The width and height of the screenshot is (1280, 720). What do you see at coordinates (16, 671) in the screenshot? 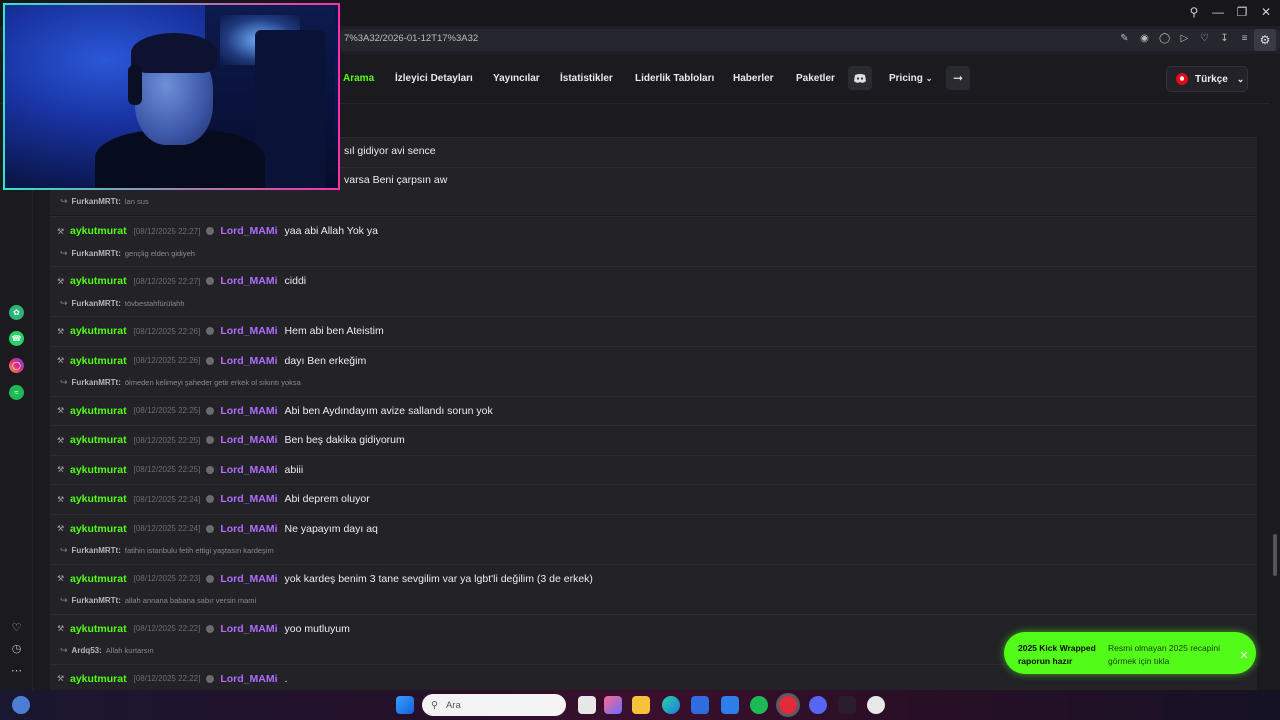
I see `more-icon: ⋯` at bounding box center [16, 671].